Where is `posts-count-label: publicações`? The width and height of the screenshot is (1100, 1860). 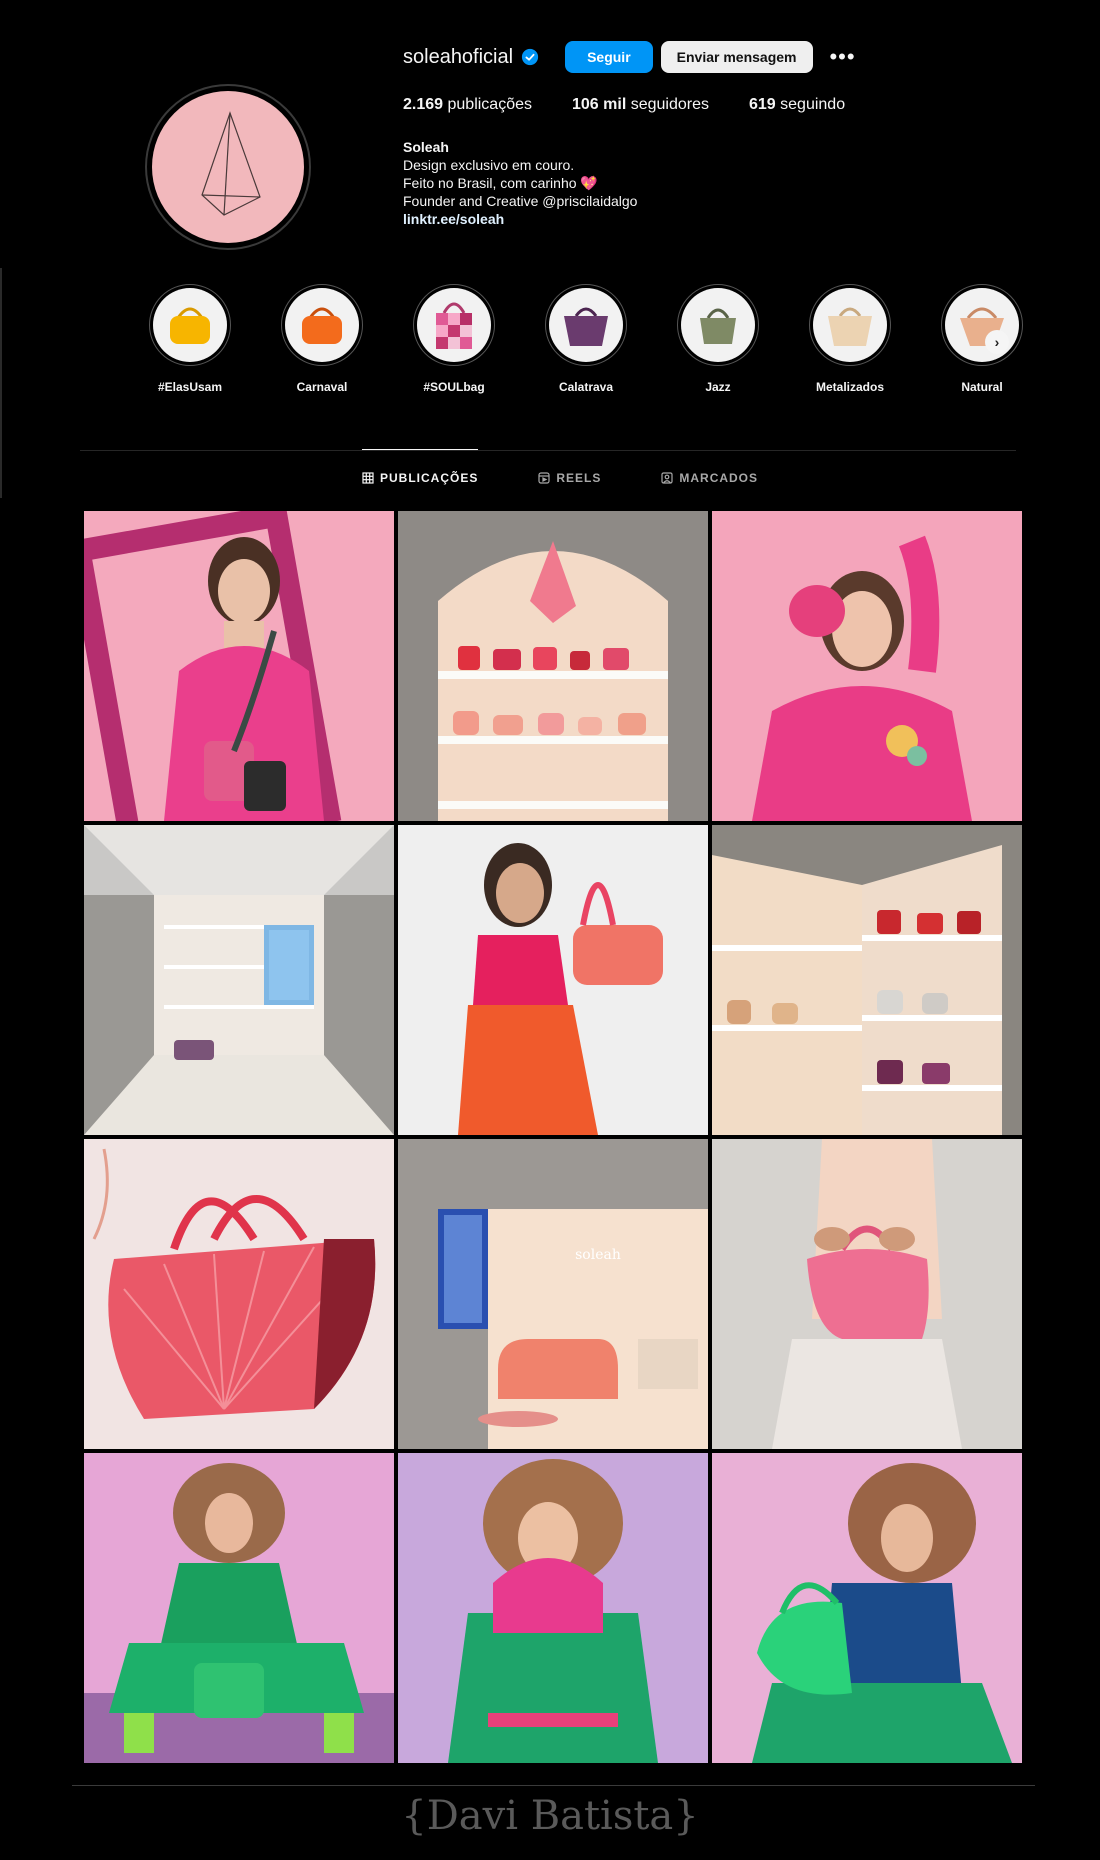
posts-count-label: publicações is located at coordinates (490, 104).